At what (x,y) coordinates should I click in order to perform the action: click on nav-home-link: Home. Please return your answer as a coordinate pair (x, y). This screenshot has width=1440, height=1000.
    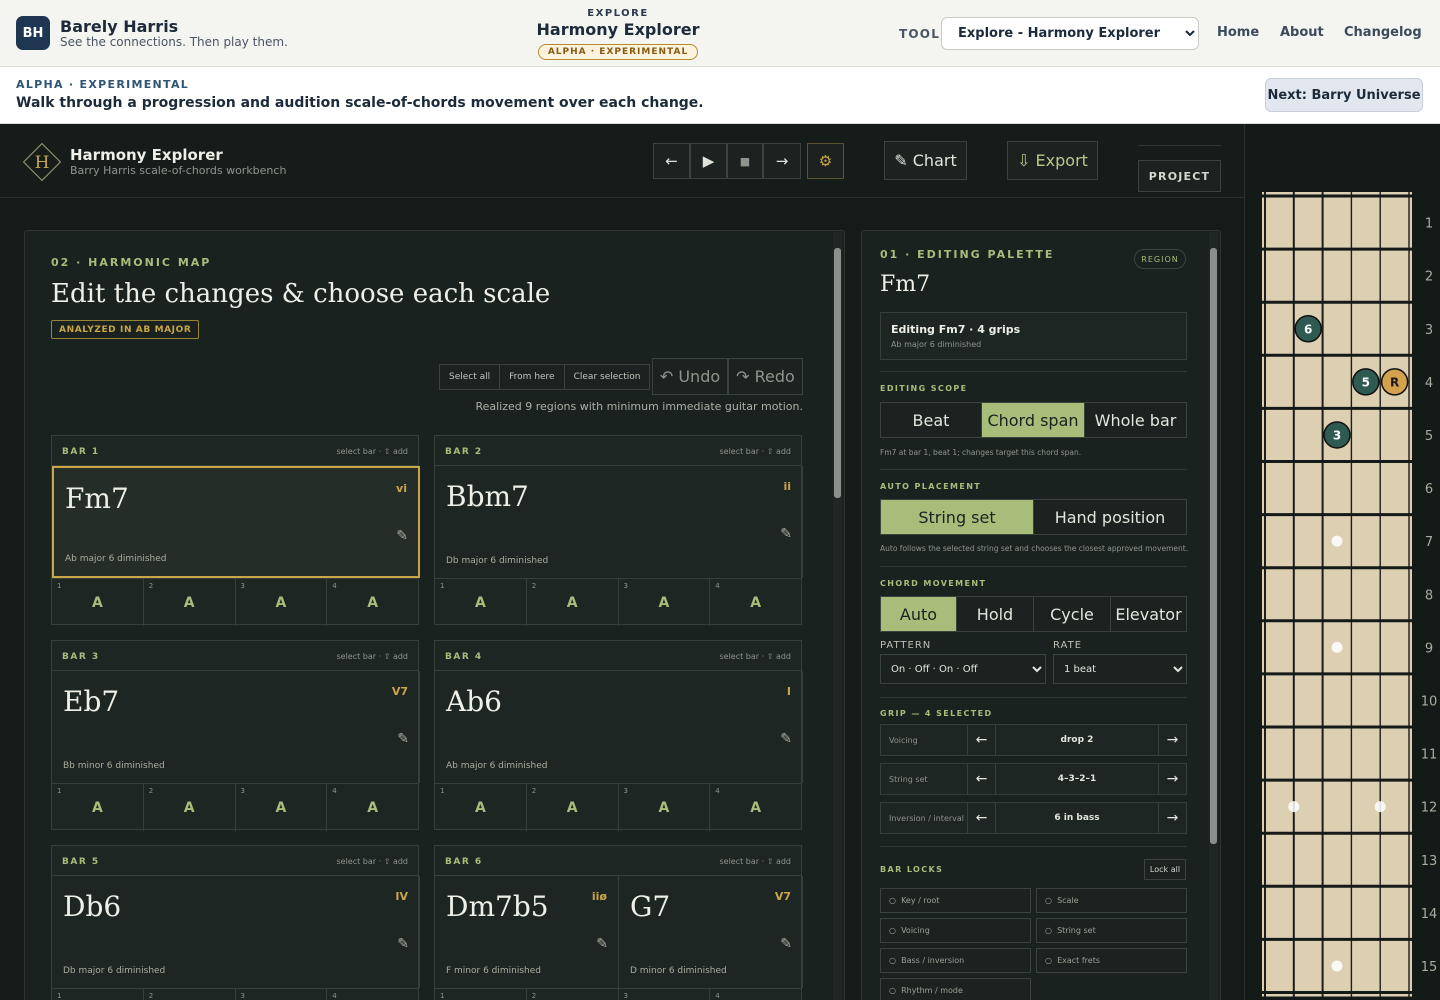
    Looking at the image, I should click on (1238, 32).